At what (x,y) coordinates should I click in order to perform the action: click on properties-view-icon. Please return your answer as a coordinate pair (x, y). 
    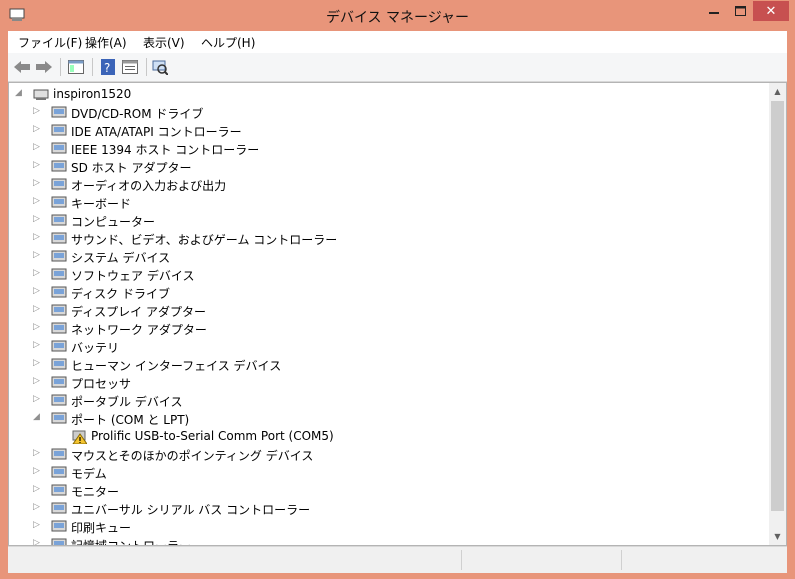
    Looking at the image, I should click on (76, 67).